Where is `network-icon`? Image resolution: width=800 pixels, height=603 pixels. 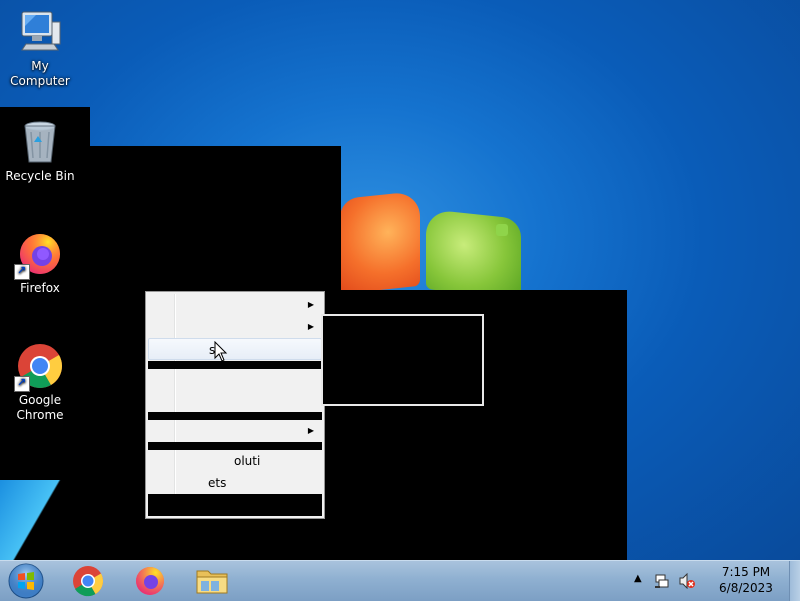
network-icon is located at coordinates (662, 581).